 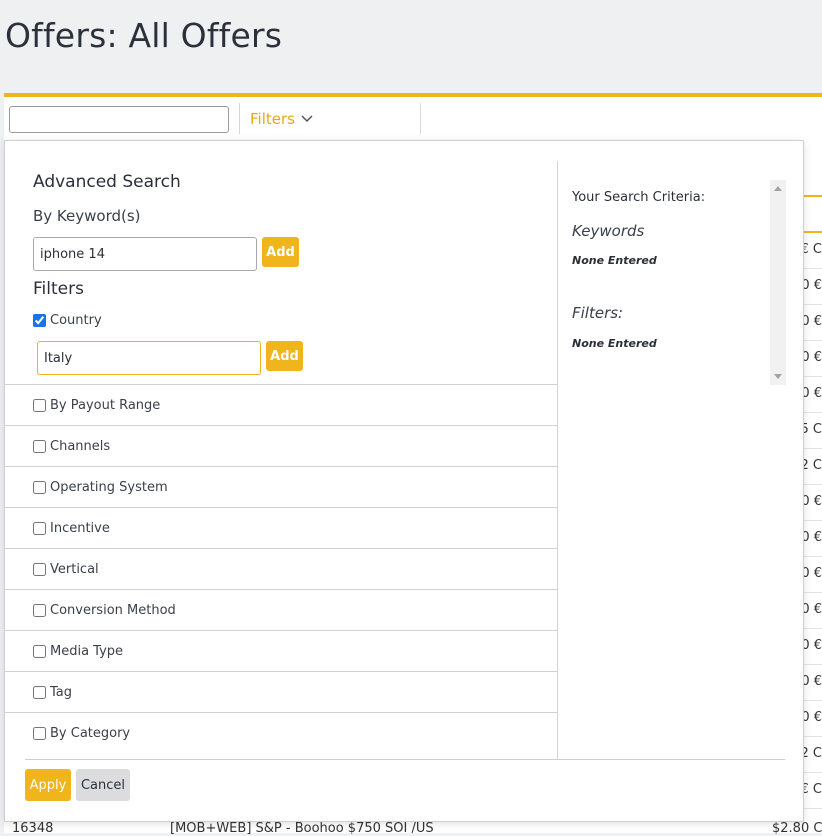 I want to click on filter-item: Tag, so click(x=281, y=691).